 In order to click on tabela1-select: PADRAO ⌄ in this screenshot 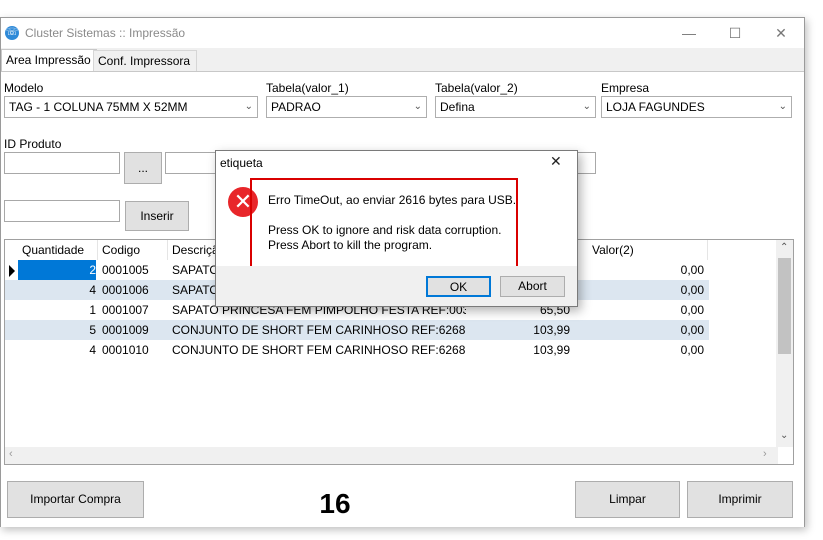, I will do `click(346, 107)`.